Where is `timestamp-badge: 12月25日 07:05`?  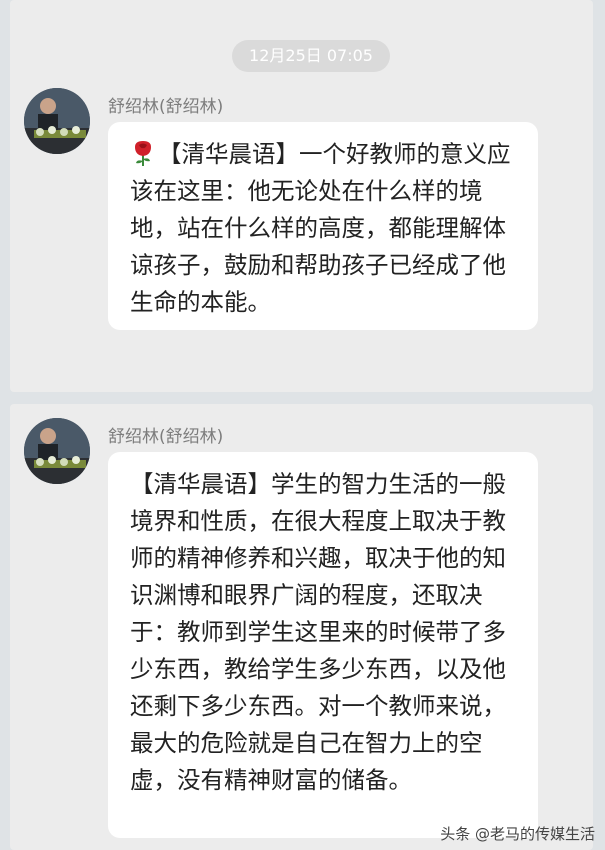 timestamp-badge: 12月25日 07:05 is located at coordinates (311, 56).